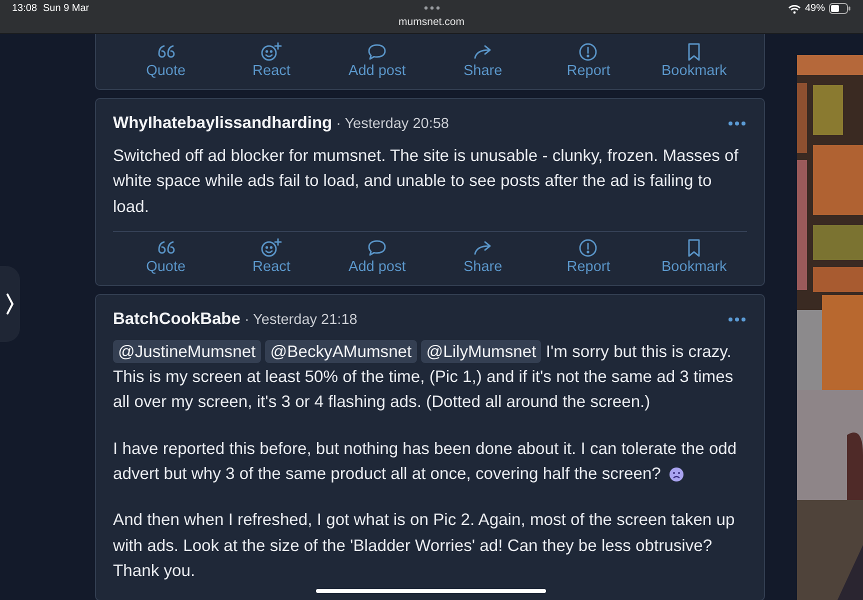 The width and height of the screenshot is (863, 600). What do you see at coordinates (432, 8) in the screenshot?
I see `more-icon` at bounding box center [432, 8].